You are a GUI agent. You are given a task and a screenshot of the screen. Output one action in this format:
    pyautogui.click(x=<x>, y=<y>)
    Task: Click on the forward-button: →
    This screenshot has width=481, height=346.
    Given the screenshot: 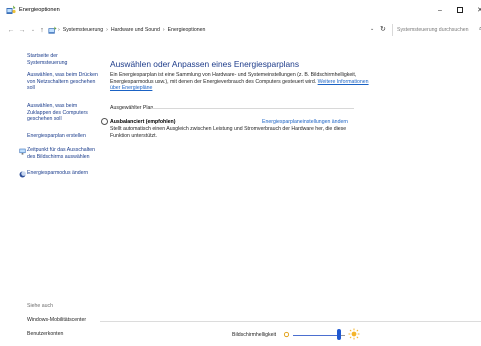 What is the action you would take?
    pyautogui.click(x=22, y=30)
    